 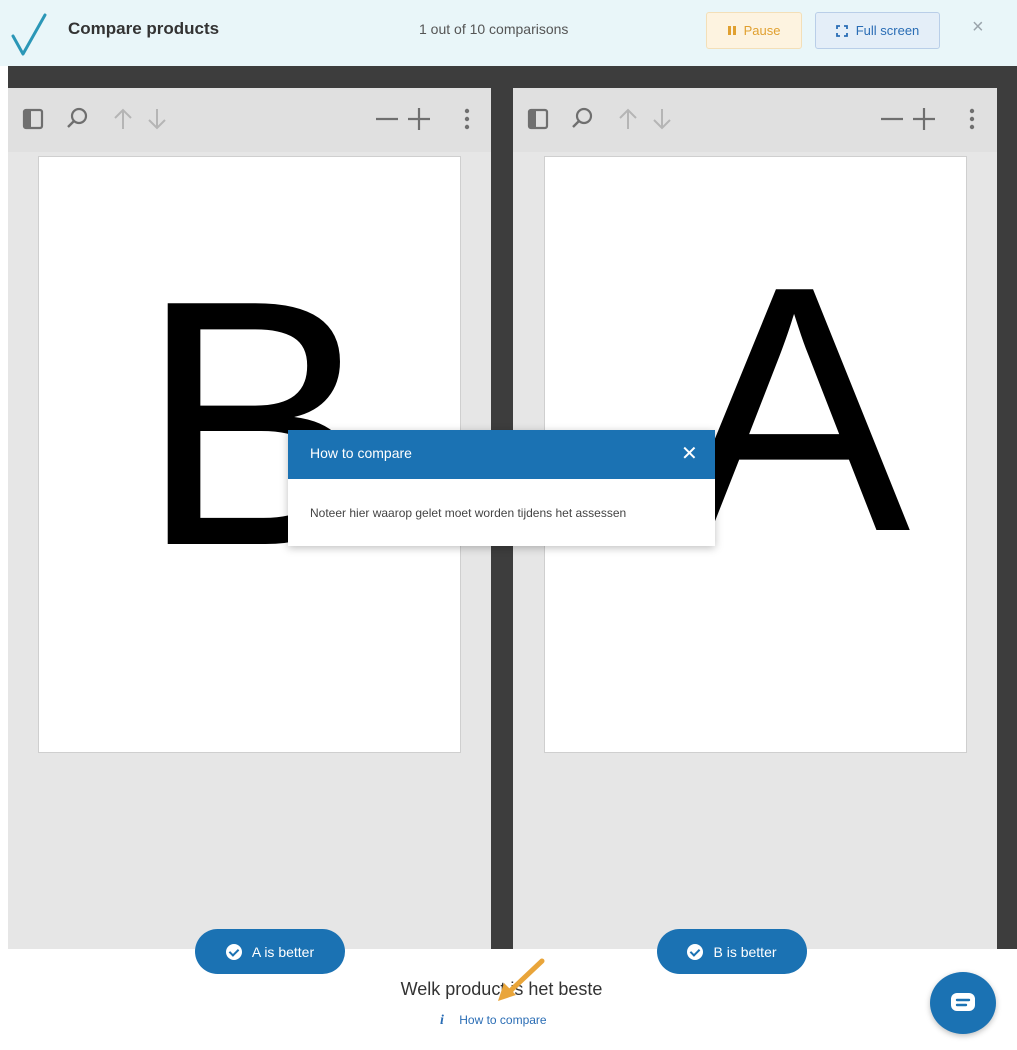 What do you see at coordinates (755, 120) in the screenshot?
I see `viewer-b-toolbar` at bounding box center [755, 120].